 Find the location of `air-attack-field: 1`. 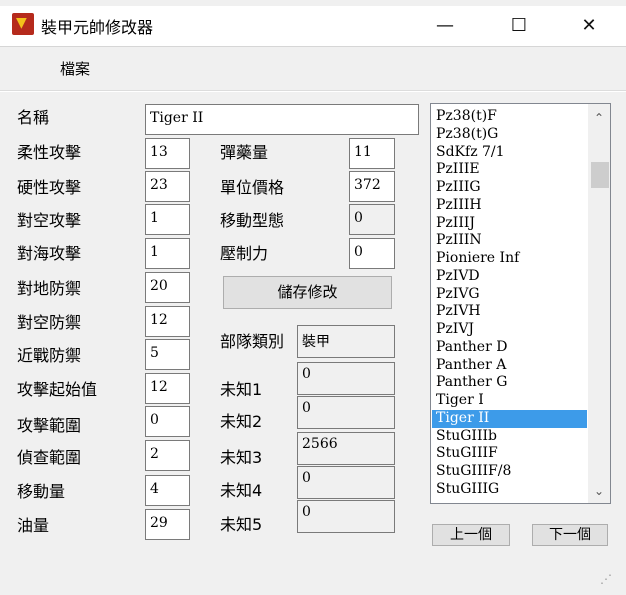

air-attack-field: 1 is located at coordinates (167, 219).